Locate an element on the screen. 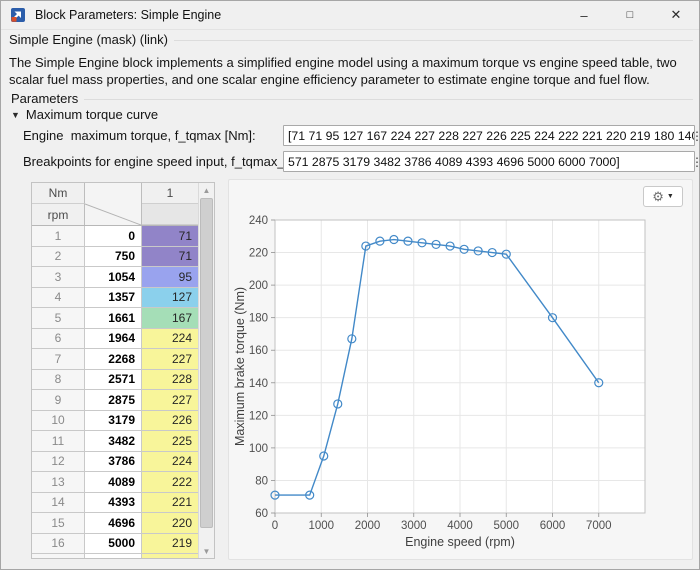 Image resolution: width=700 pixels, height=570 pixels. table-row: 13 4089 222 is located at coordinates (115, 482).